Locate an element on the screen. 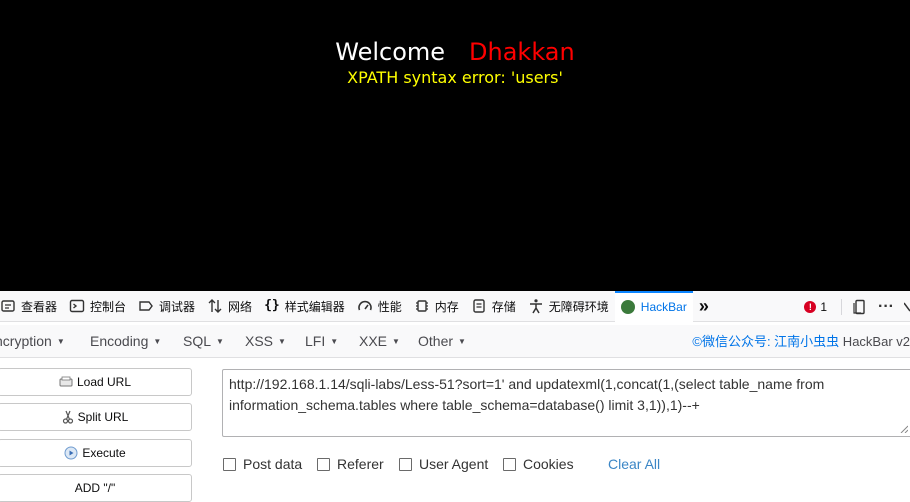 The height and width of the screenshot is (502, 910). menu-xss-label: XSS is located at coordinates (259, 341).